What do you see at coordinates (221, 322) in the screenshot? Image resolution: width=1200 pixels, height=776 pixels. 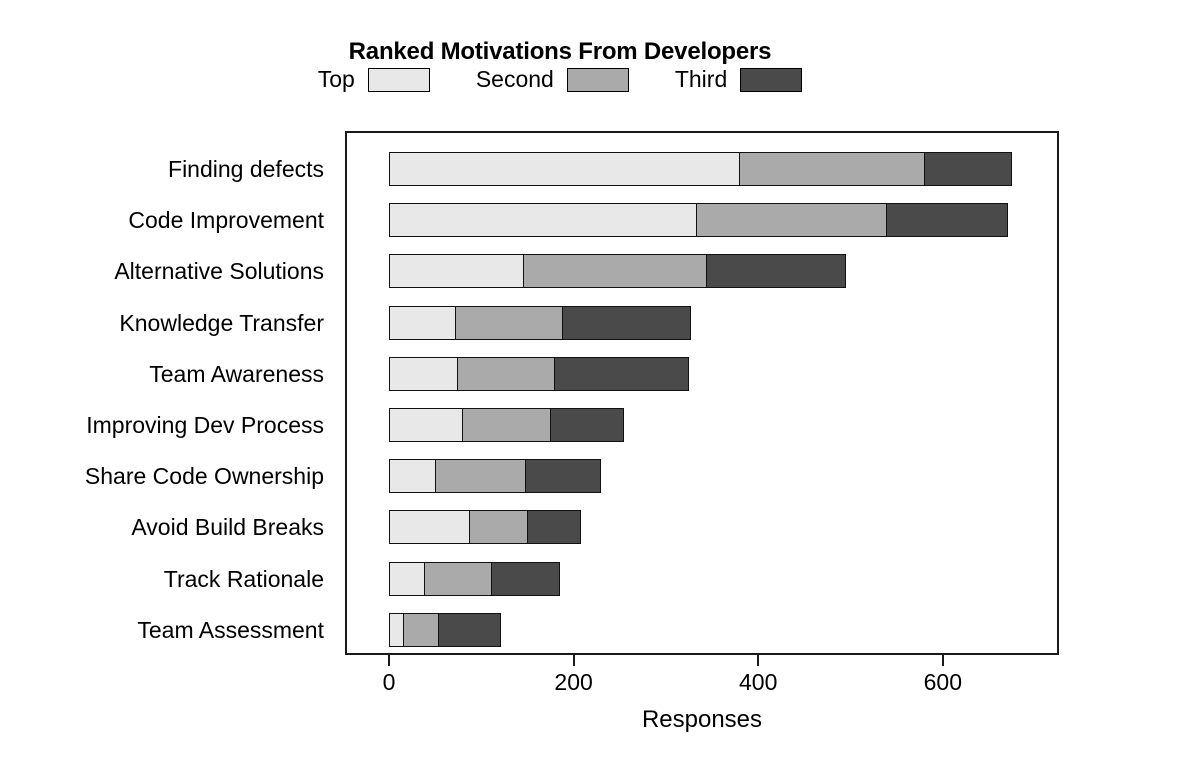 I see `y-axis-label: Knowledge Transfer` at bounding box center [221, 322].